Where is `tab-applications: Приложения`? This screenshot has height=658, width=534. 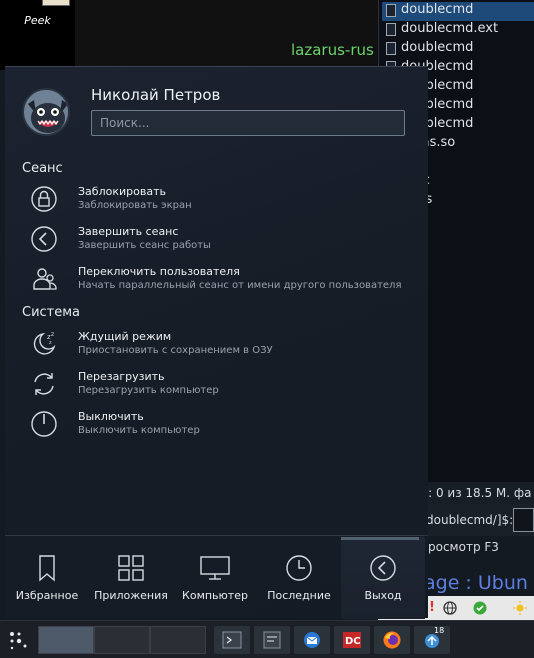 tab-applications: Приложения is located at coordinates (131, 578).